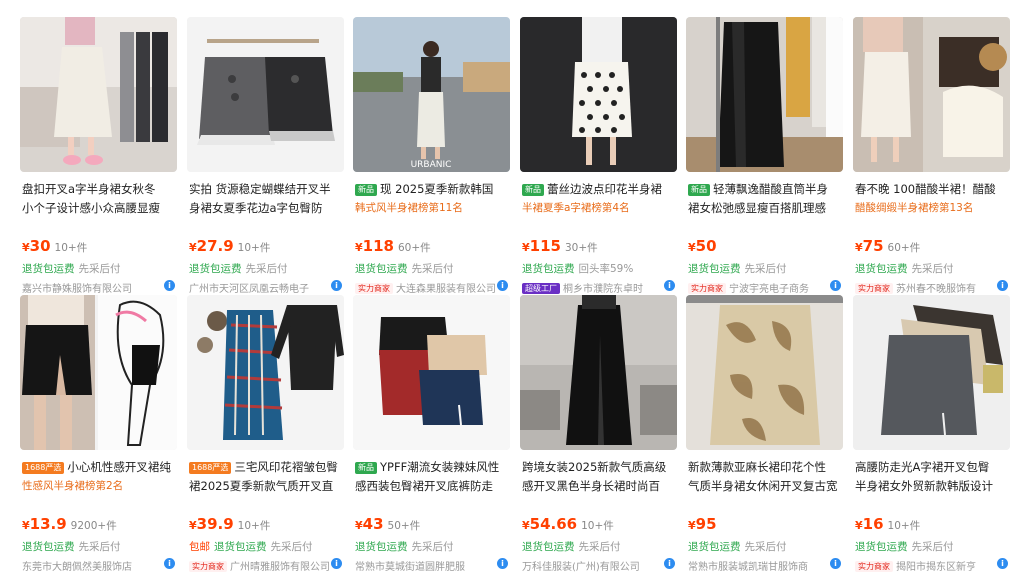  I want to click on shop-name: 常熟市莫城街道圆胖肥服, so click(433, 565).